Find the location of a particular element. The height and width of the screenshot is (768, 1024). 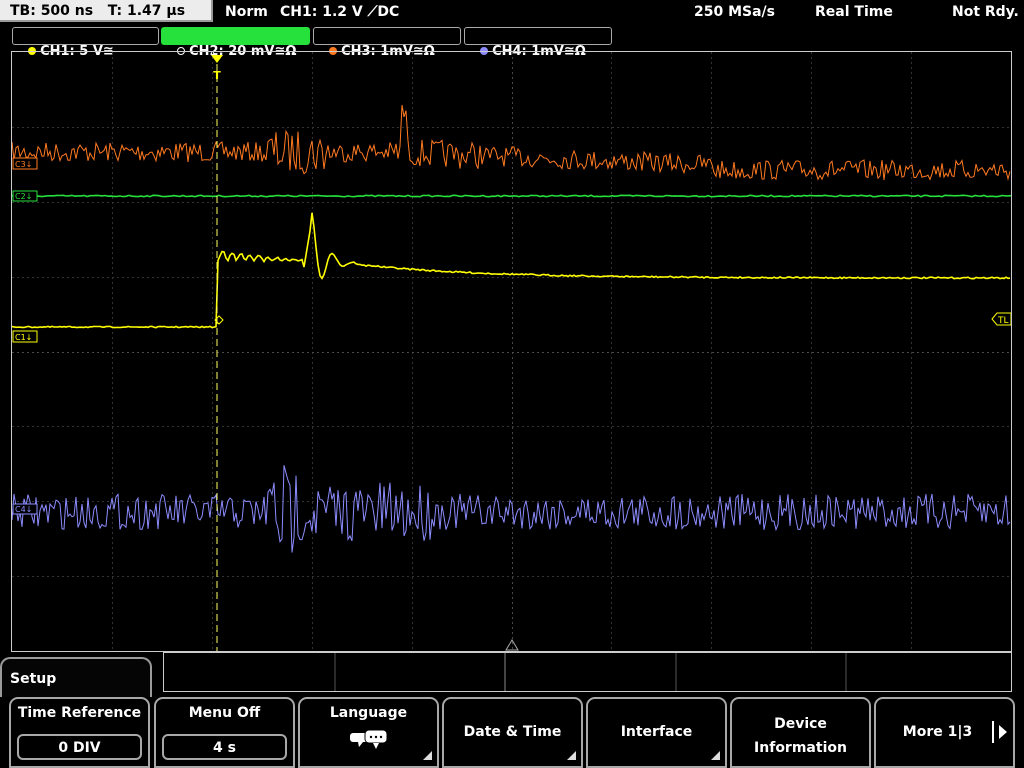

ch2-level-marker: C2↓ is located at coordinates (25, 196).